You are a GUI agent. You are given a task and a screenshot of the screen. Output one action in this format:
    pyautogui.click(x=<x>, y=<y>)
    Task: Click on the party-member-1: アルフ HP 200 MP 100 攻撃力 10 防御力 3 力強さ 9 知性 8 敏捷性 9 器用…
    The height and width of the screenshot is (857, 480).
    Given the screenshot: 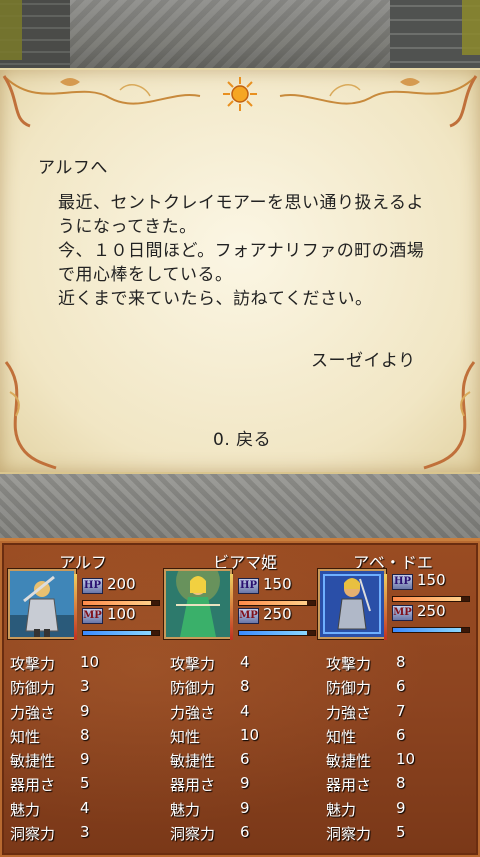 What is the action you would take?
    pyautogui.click(x=87, y=699)
    